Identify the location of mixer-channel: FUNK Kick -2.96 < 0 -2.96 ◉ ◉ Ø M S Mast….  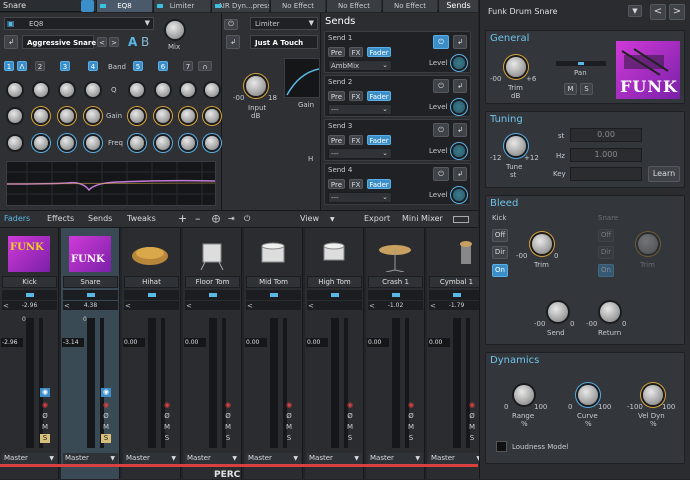
(29, 353).